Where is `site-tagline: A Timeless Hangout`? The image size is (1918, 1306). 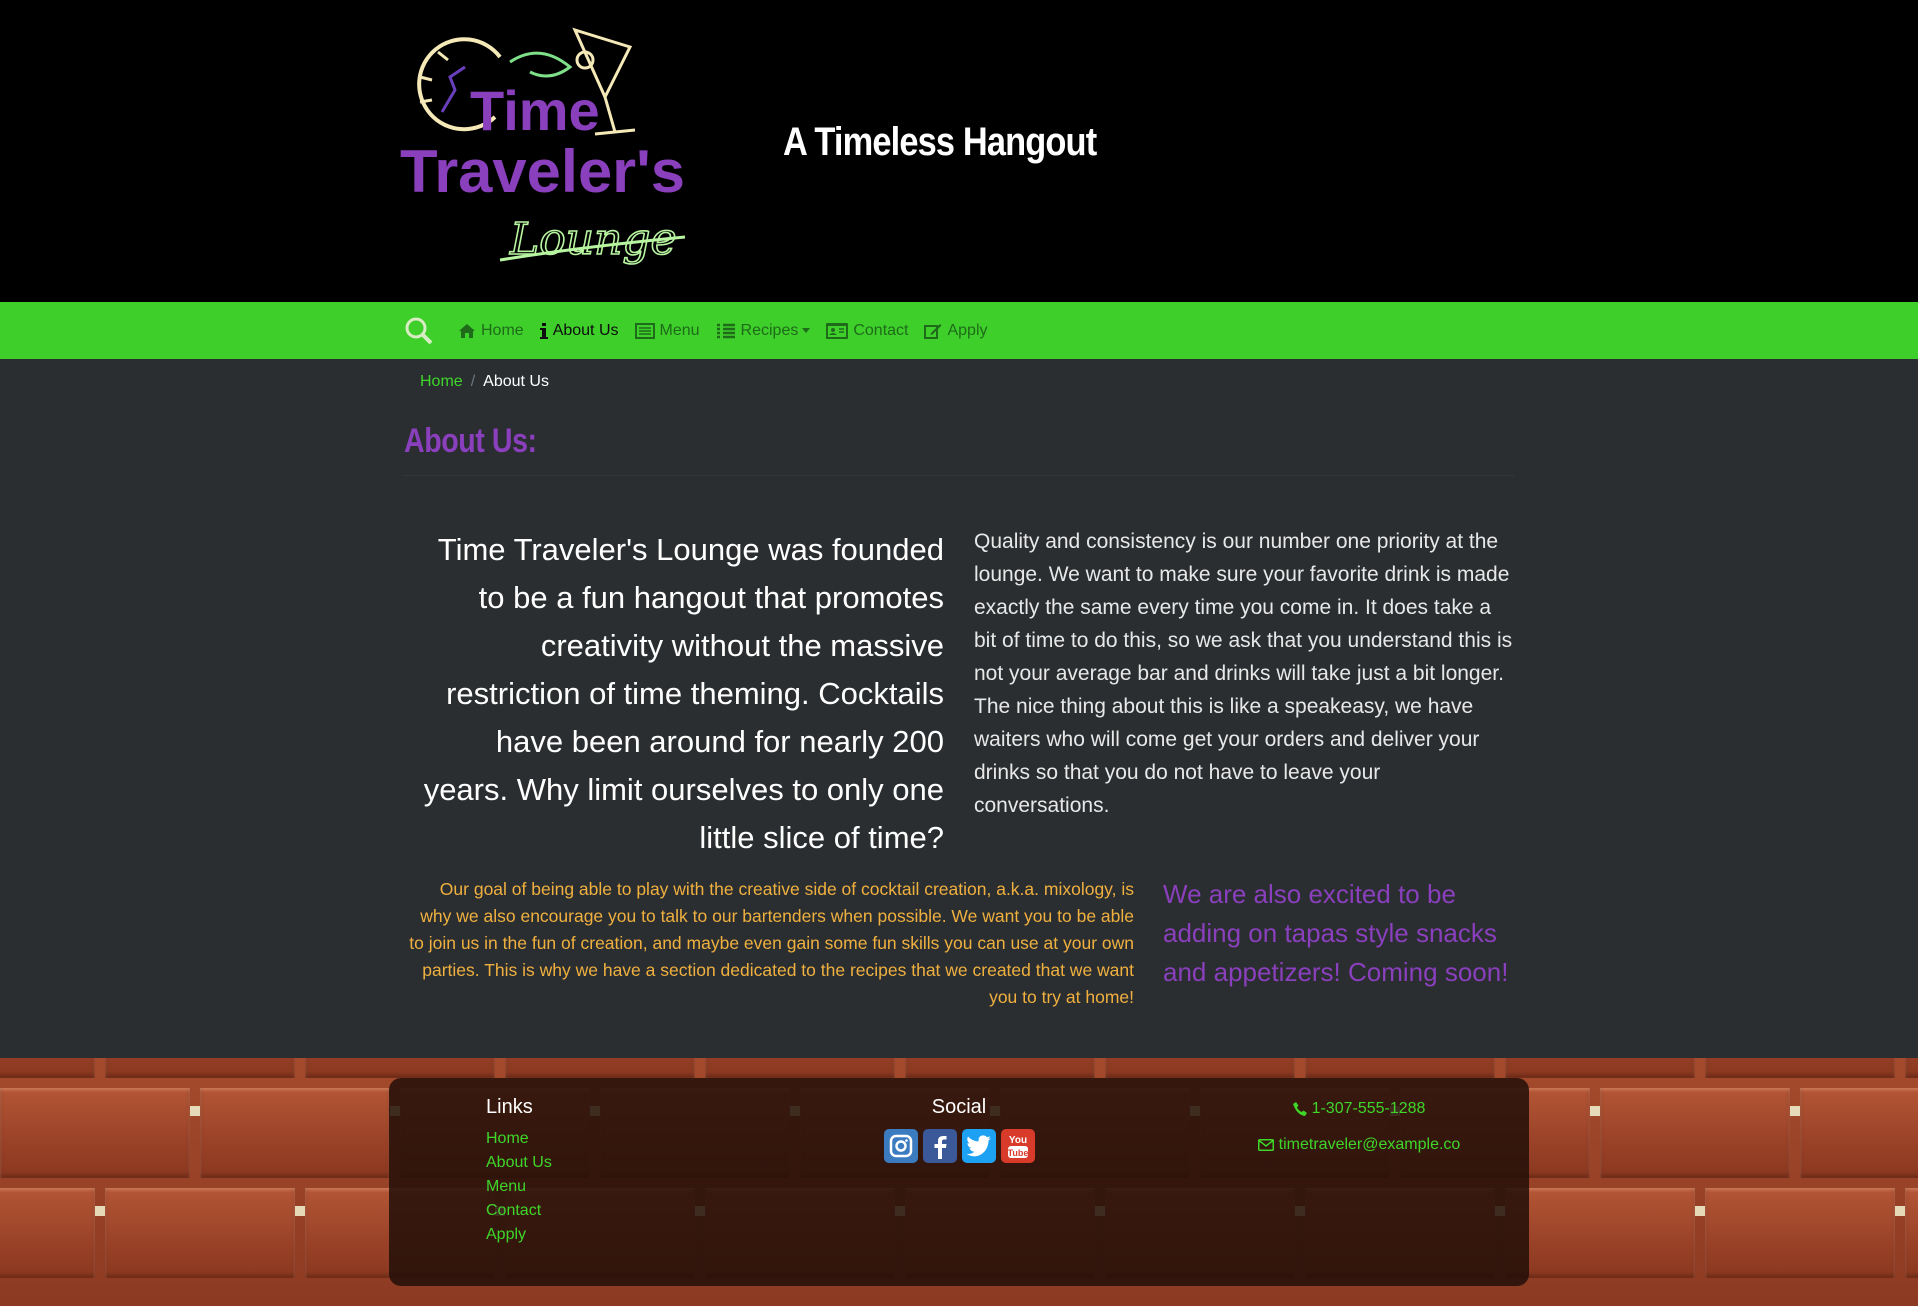
site-tagline: A Timeless Hangout is located at coordinates (940, 142).